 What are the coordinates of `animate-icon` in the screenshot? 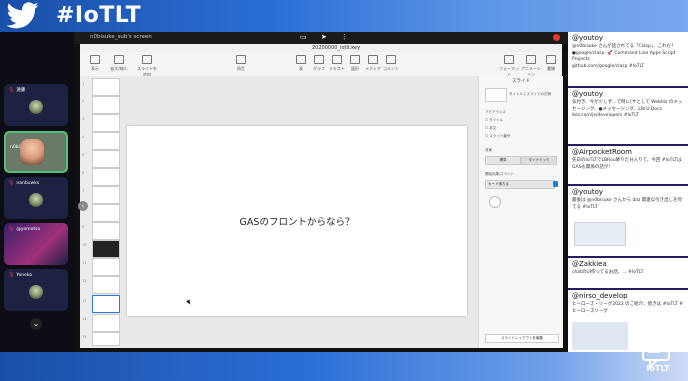 It's located at (531, 59).